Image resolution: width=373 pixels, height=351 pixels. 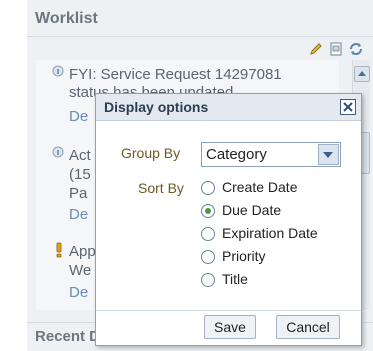 I want to click on page-icon, so click(x=336, y=49).